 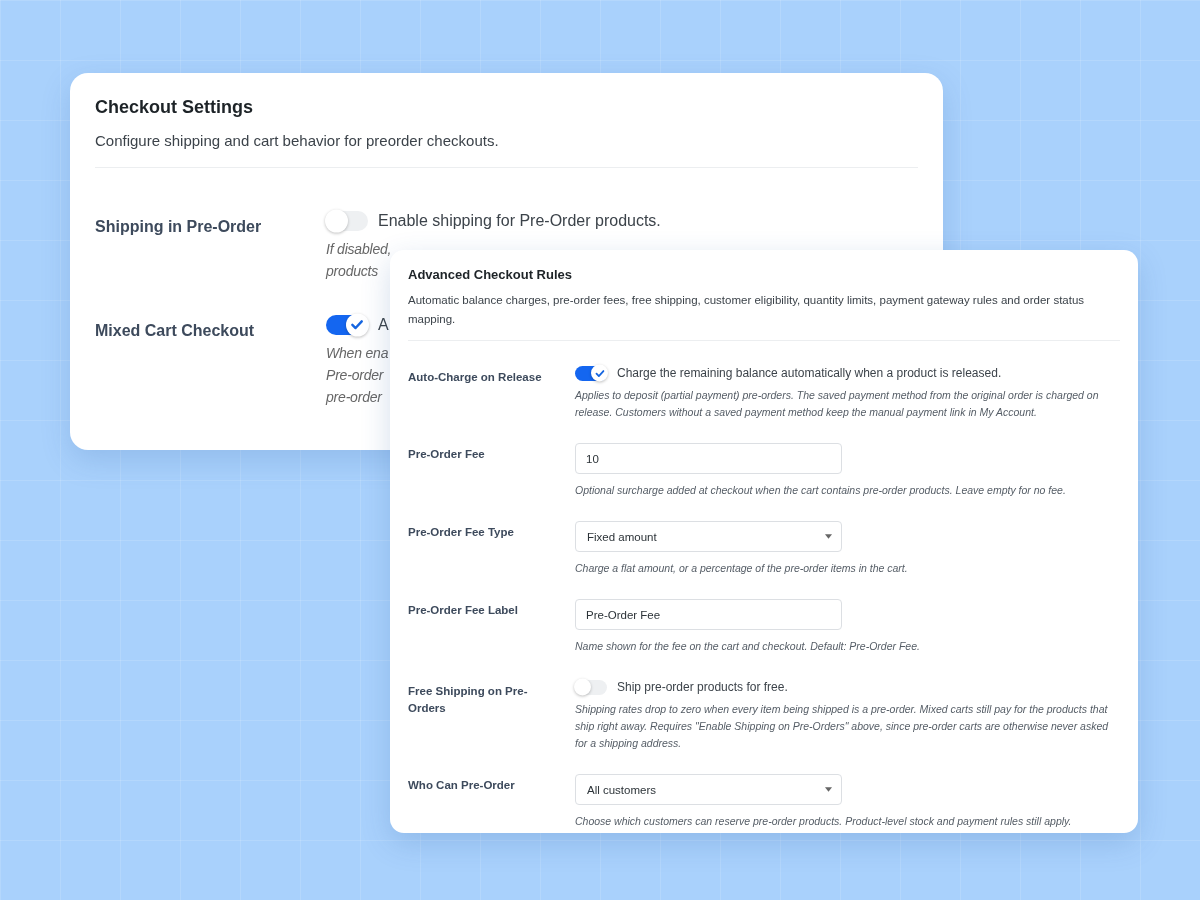 I want to click on hint-text: Name shown for the fee on the cart and checkout. Default: Pre-Order Fee., so click(x=748, y=646).